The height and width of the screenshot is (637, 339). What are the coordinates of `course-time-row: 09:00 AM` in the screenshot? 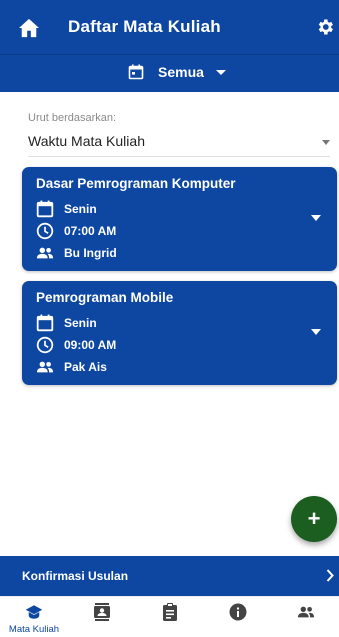 It's located at (76, 345).